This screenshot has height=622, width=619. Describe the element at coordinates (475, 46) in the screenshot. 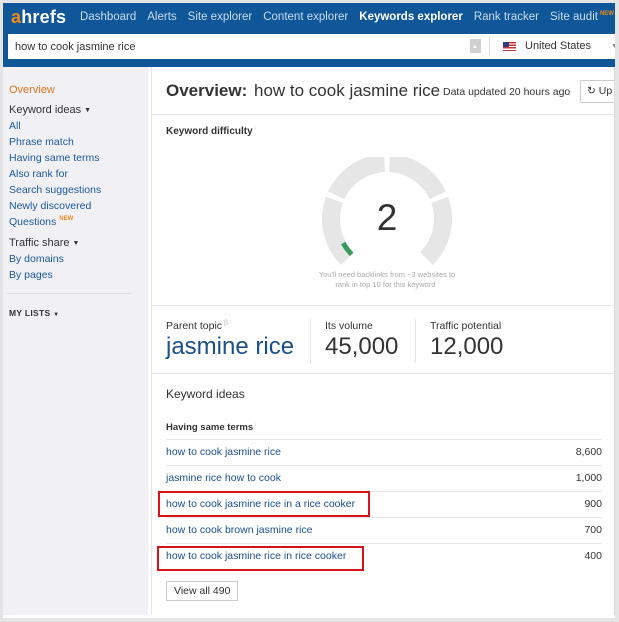

I see `upload-file-icon` at that location.